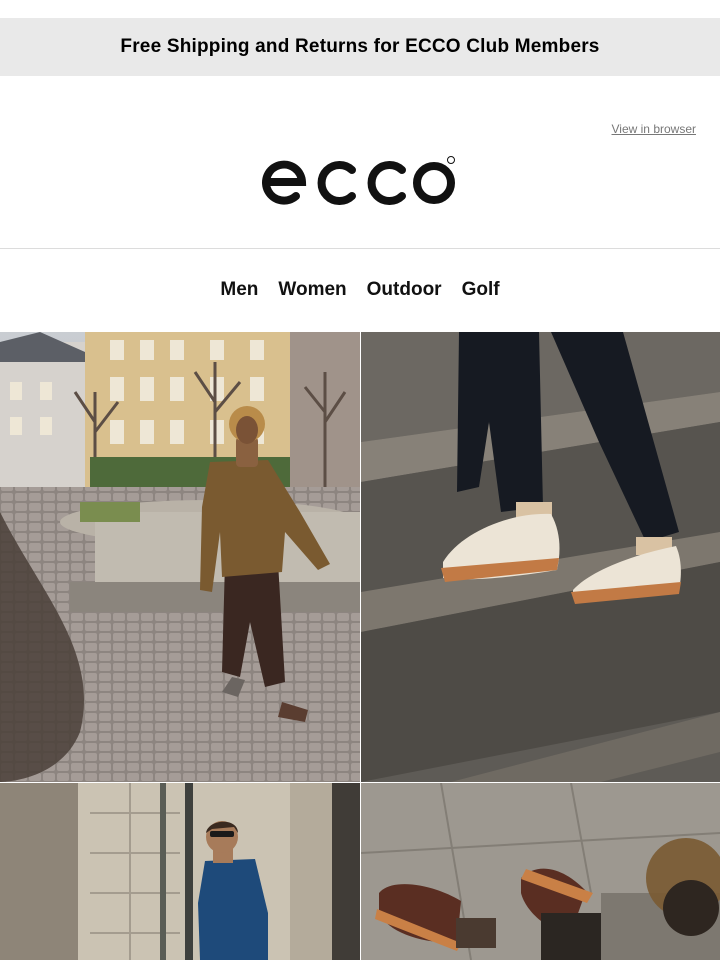 Image resolution: width=720 pixels, height=960 pixels. What do you see at coordinates (654, 129) in the screenshot?
I see `view-in-browser-link: View in browser` at bounding box center [654, 129].